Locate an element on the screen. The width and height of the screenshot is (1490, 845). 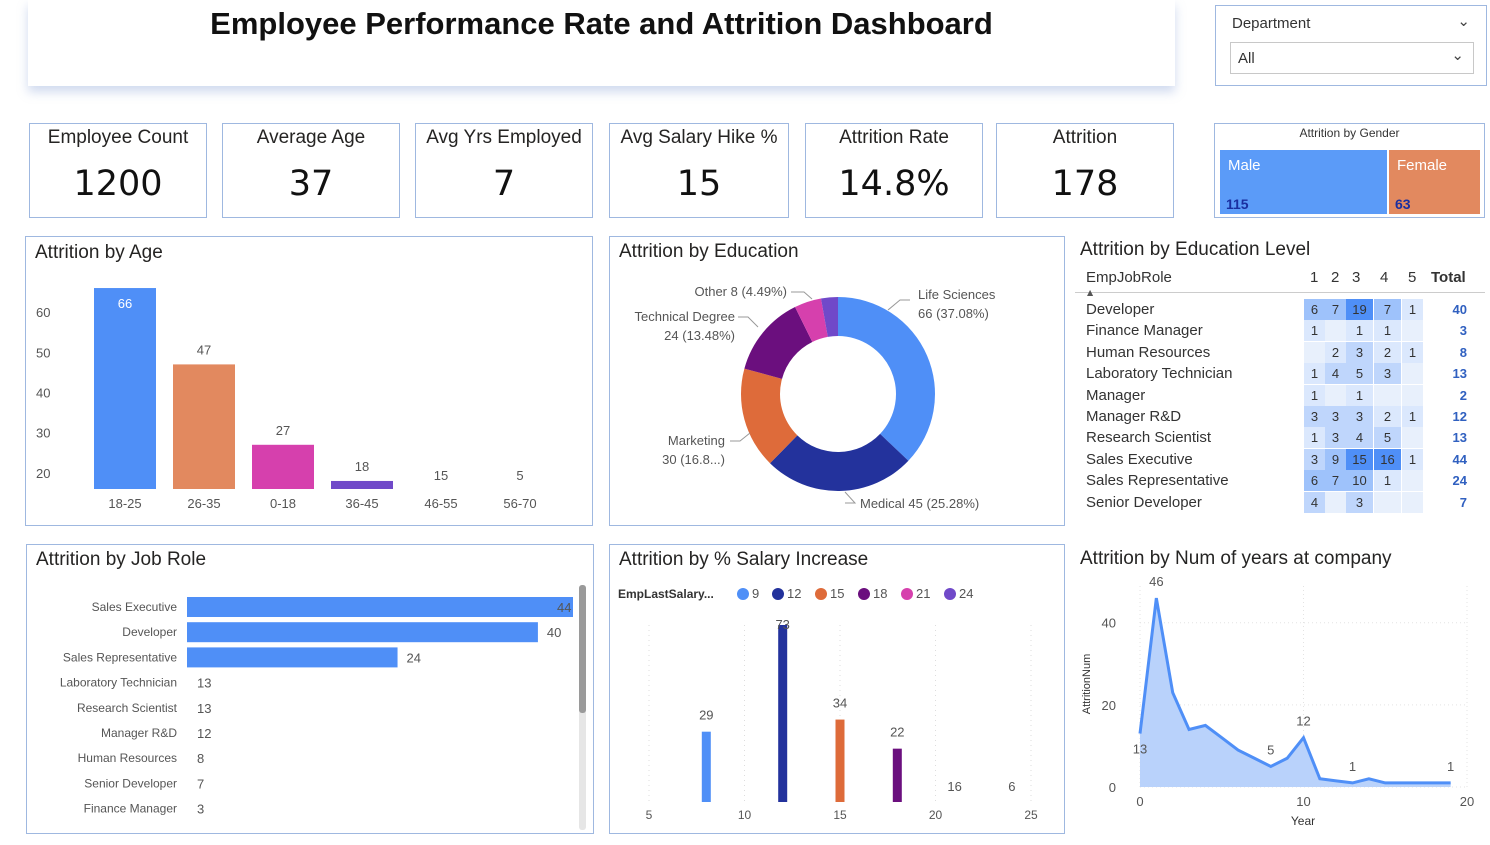
matrix-col-header-2: 2 is located at coordinates (1335, 277).